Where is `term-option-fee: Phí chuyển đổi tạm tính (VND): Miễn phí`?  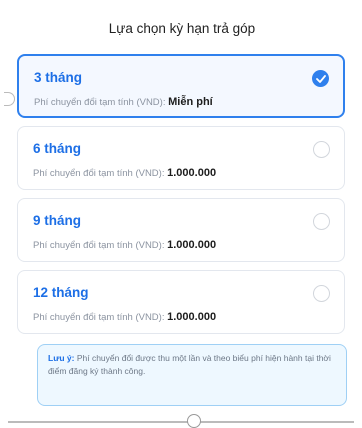
term-option-fee: Phí chuyển đổi tạm tính (VND): Miễn phí is located at coordinates (123, 102).